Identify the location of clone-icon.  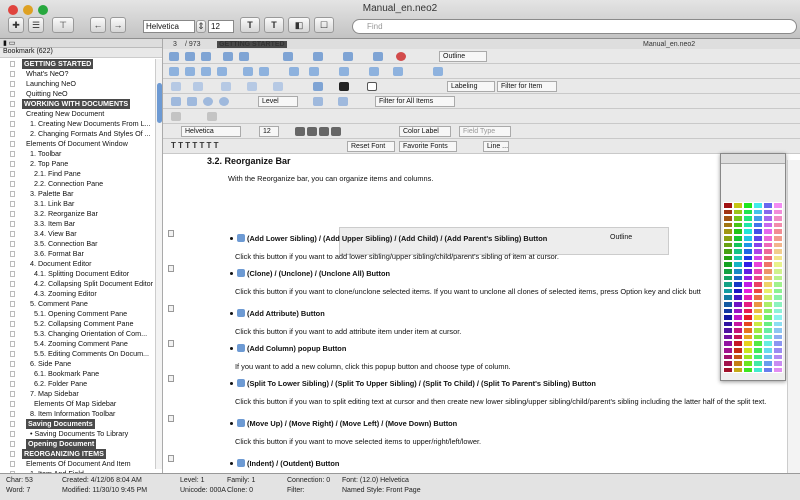
(228, 56).